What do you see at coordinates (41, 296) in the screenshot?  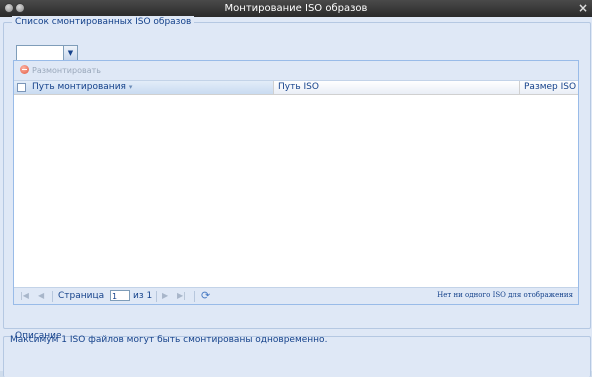 I see `prev-page-icon: ◀` at bounding box center [41, 296].